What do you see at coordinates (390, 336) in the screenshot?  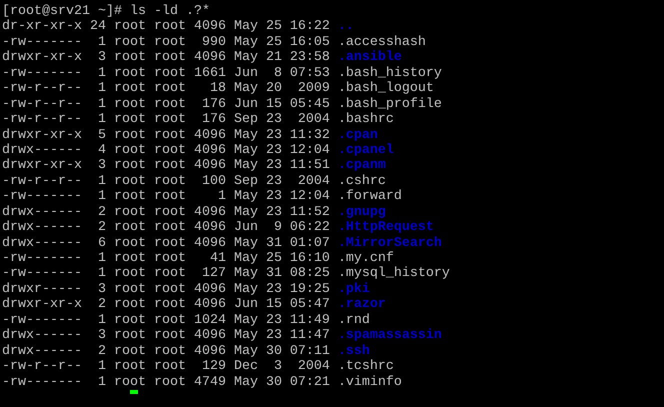 I see `directory-name: .spamassassin` at bounding box center [390, 336].